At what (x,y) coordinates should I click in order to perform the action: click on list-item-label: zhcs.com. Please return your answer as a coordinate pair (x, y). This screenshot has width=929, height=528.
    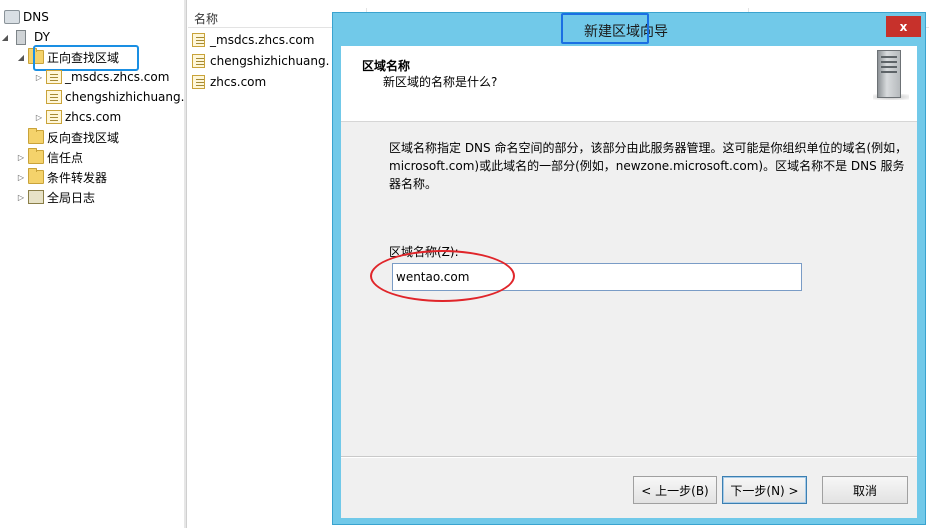
    Looking at the image, I should click on (238, 82).